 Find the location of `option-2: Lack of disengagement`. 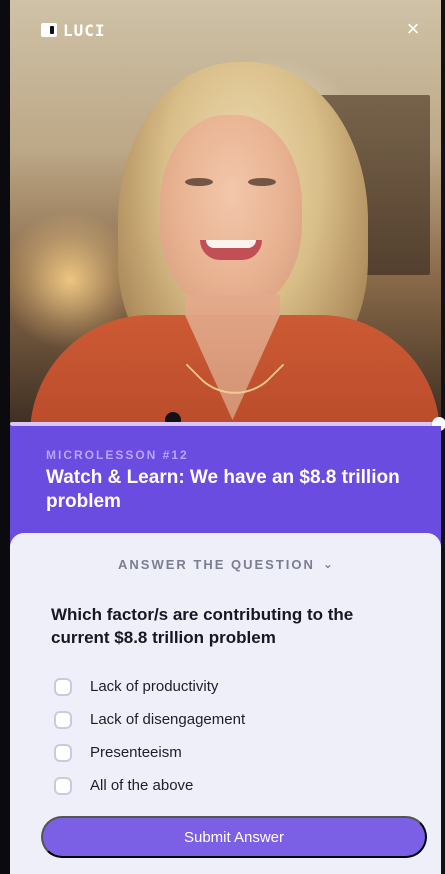

option-2: Lack of disengagement is located at coordinates (234, 719).